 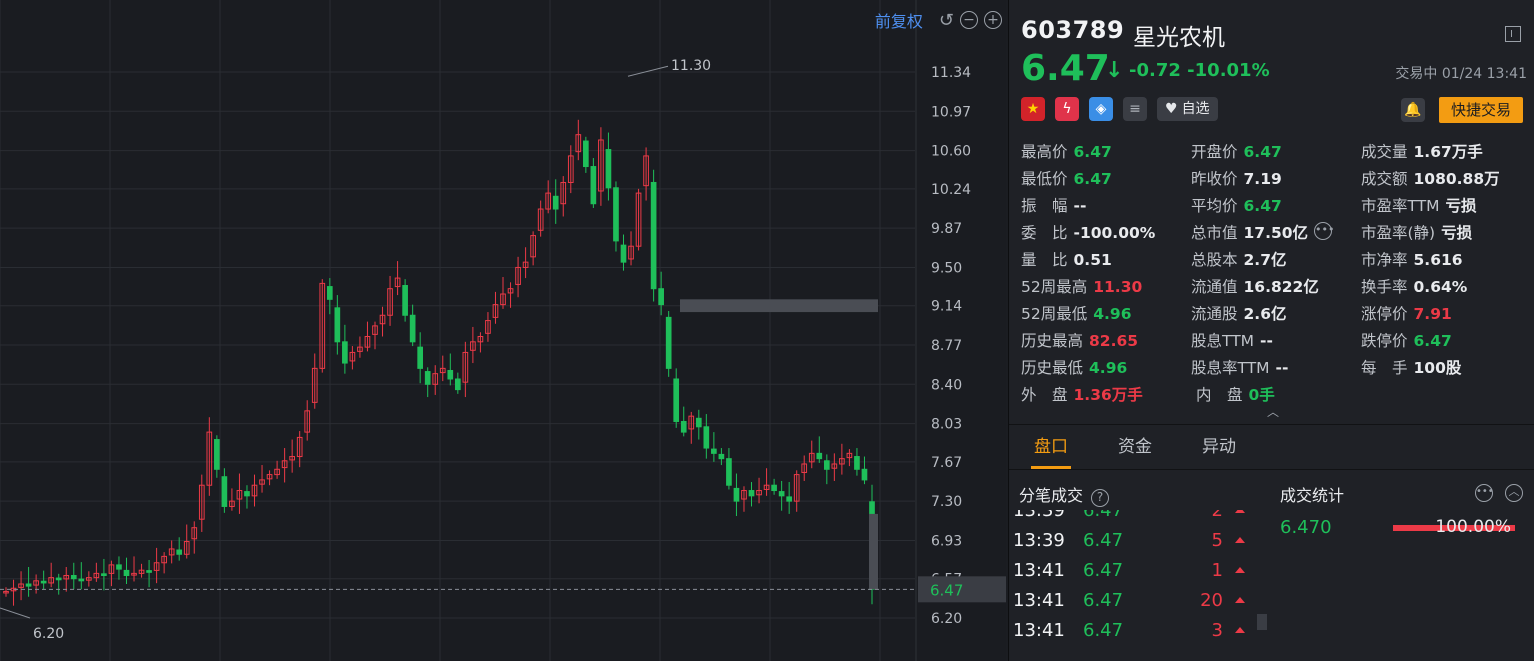 What do you see at coordinates (1446, 289) in the screenshot?
I see `stat-item: 换手率 0.64%` at bounding box center [1446, 289].